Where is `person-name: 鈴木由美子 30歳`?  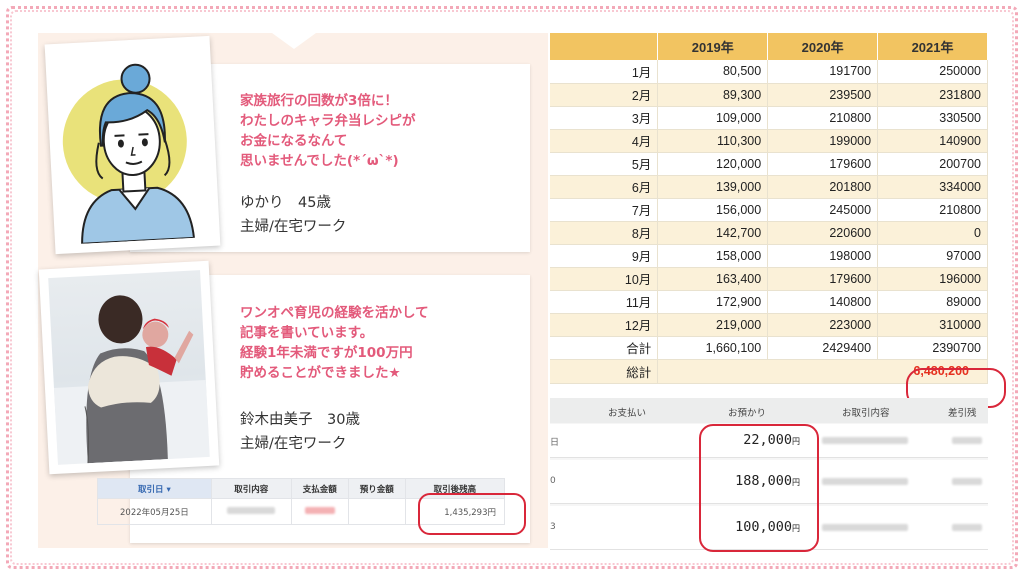
person-name: 鈴木由美子 30歳 is located at coordinates (300, 420).